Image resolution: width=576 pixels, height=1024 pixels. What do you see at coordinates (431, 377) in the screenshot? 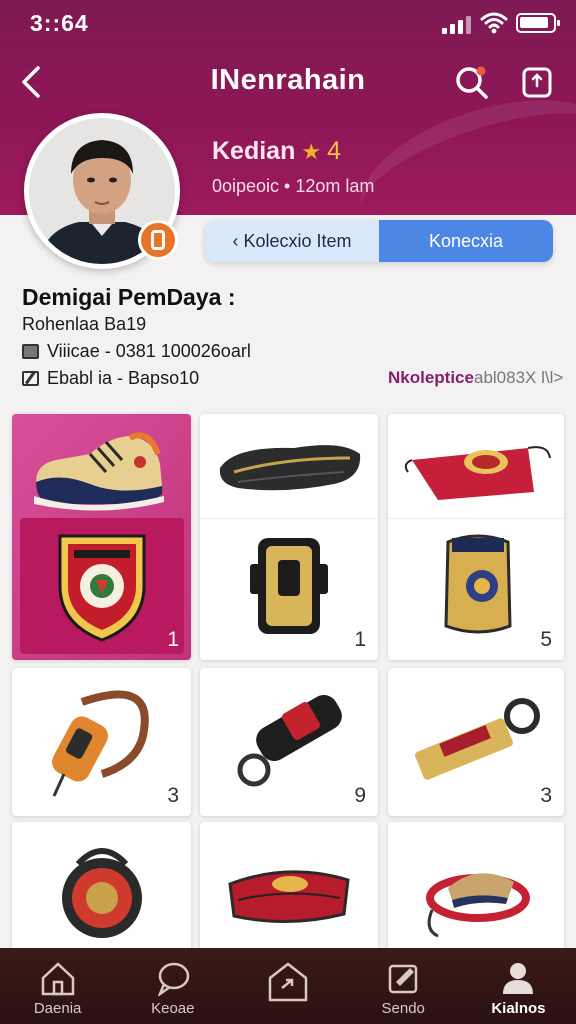
I see `collection-link-accent: Nkolepticе` at bounding box center [431, 377].